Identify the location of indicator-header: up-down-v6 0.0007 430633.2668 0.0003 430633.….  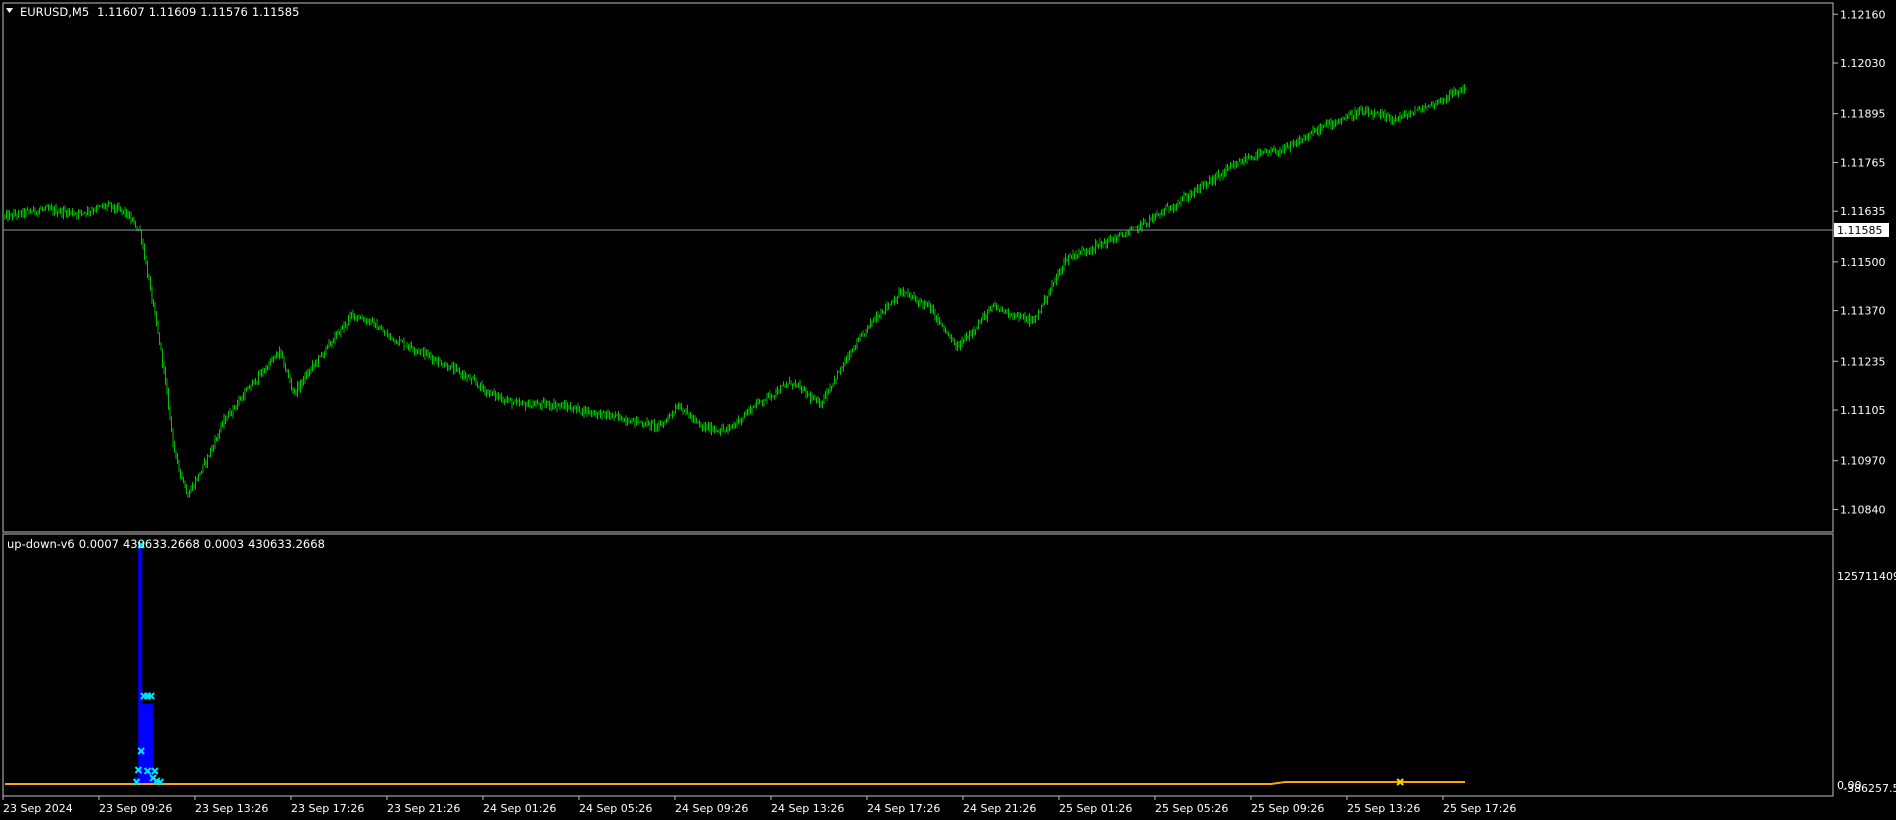
(166, 544).